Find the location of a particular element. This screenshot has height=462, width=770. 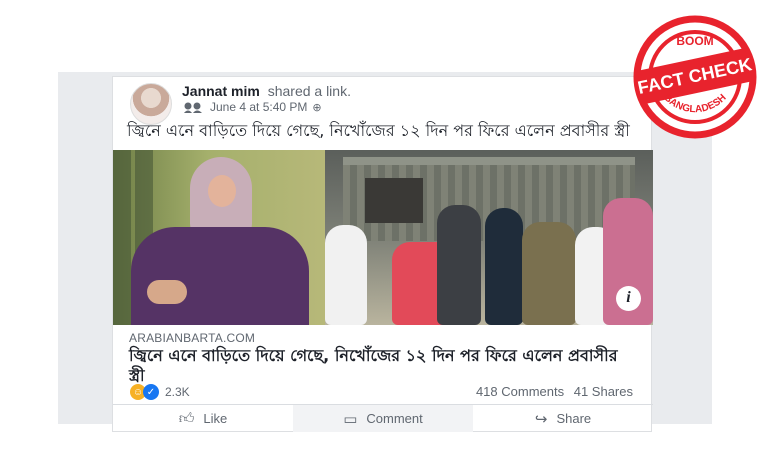

share-button: ↪ Share is located at coordinates (563, 418).